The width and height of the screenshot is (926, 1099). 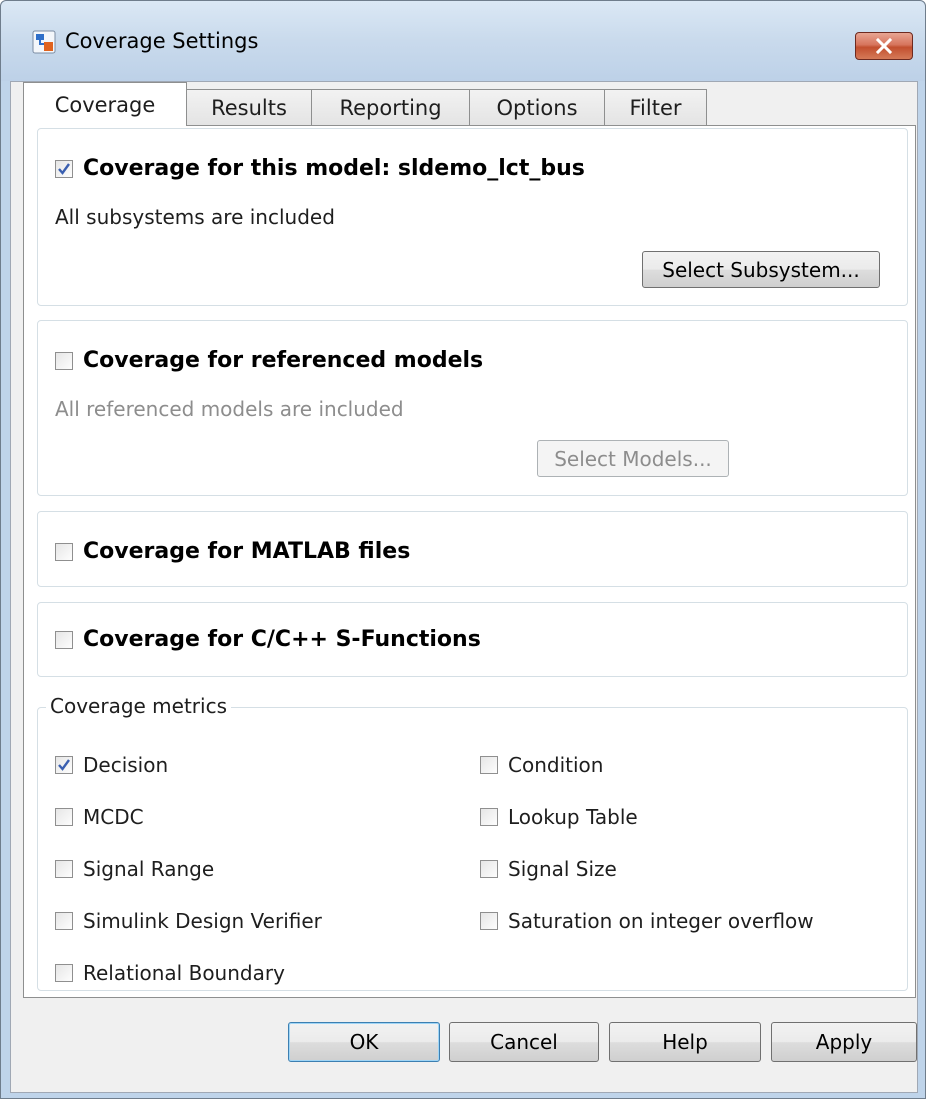 I want to click on metric-saturation: Saturation on integer overflow, so click(x=647, y=921).